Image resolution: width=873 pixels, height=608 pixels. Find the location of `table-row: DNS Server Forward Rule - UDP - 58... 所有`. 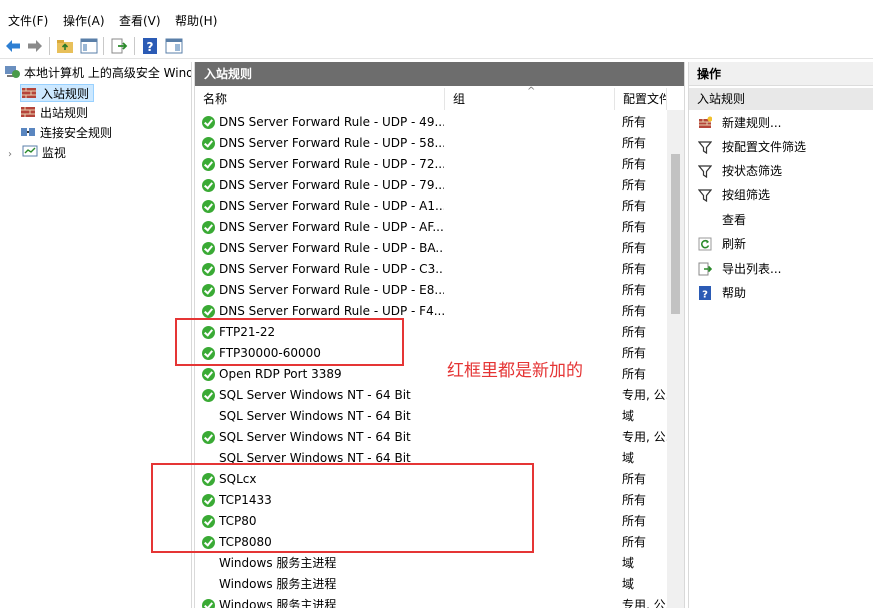

table-row: DNS Server Forward Rule - UDP - 58... 所有 is located at coordinates (431, 143).